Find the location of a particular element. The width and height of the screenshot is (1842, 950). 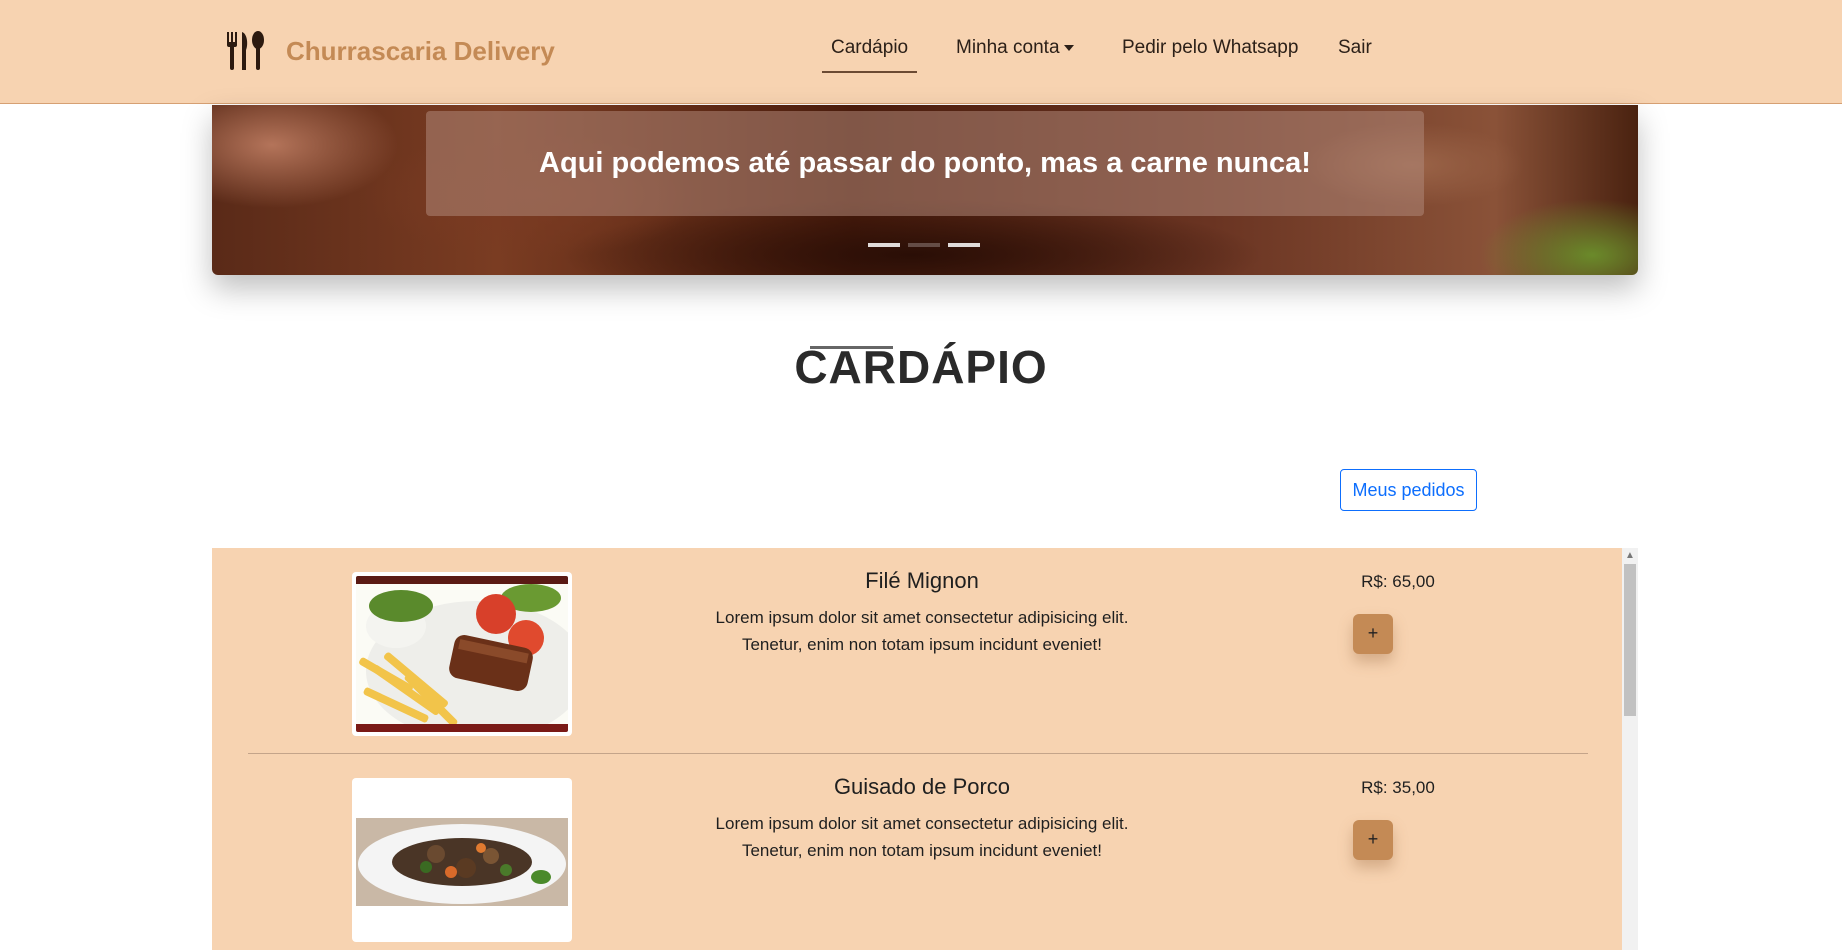

my-orders-button: Meus pedidos is located at coordinates (1408, 490).